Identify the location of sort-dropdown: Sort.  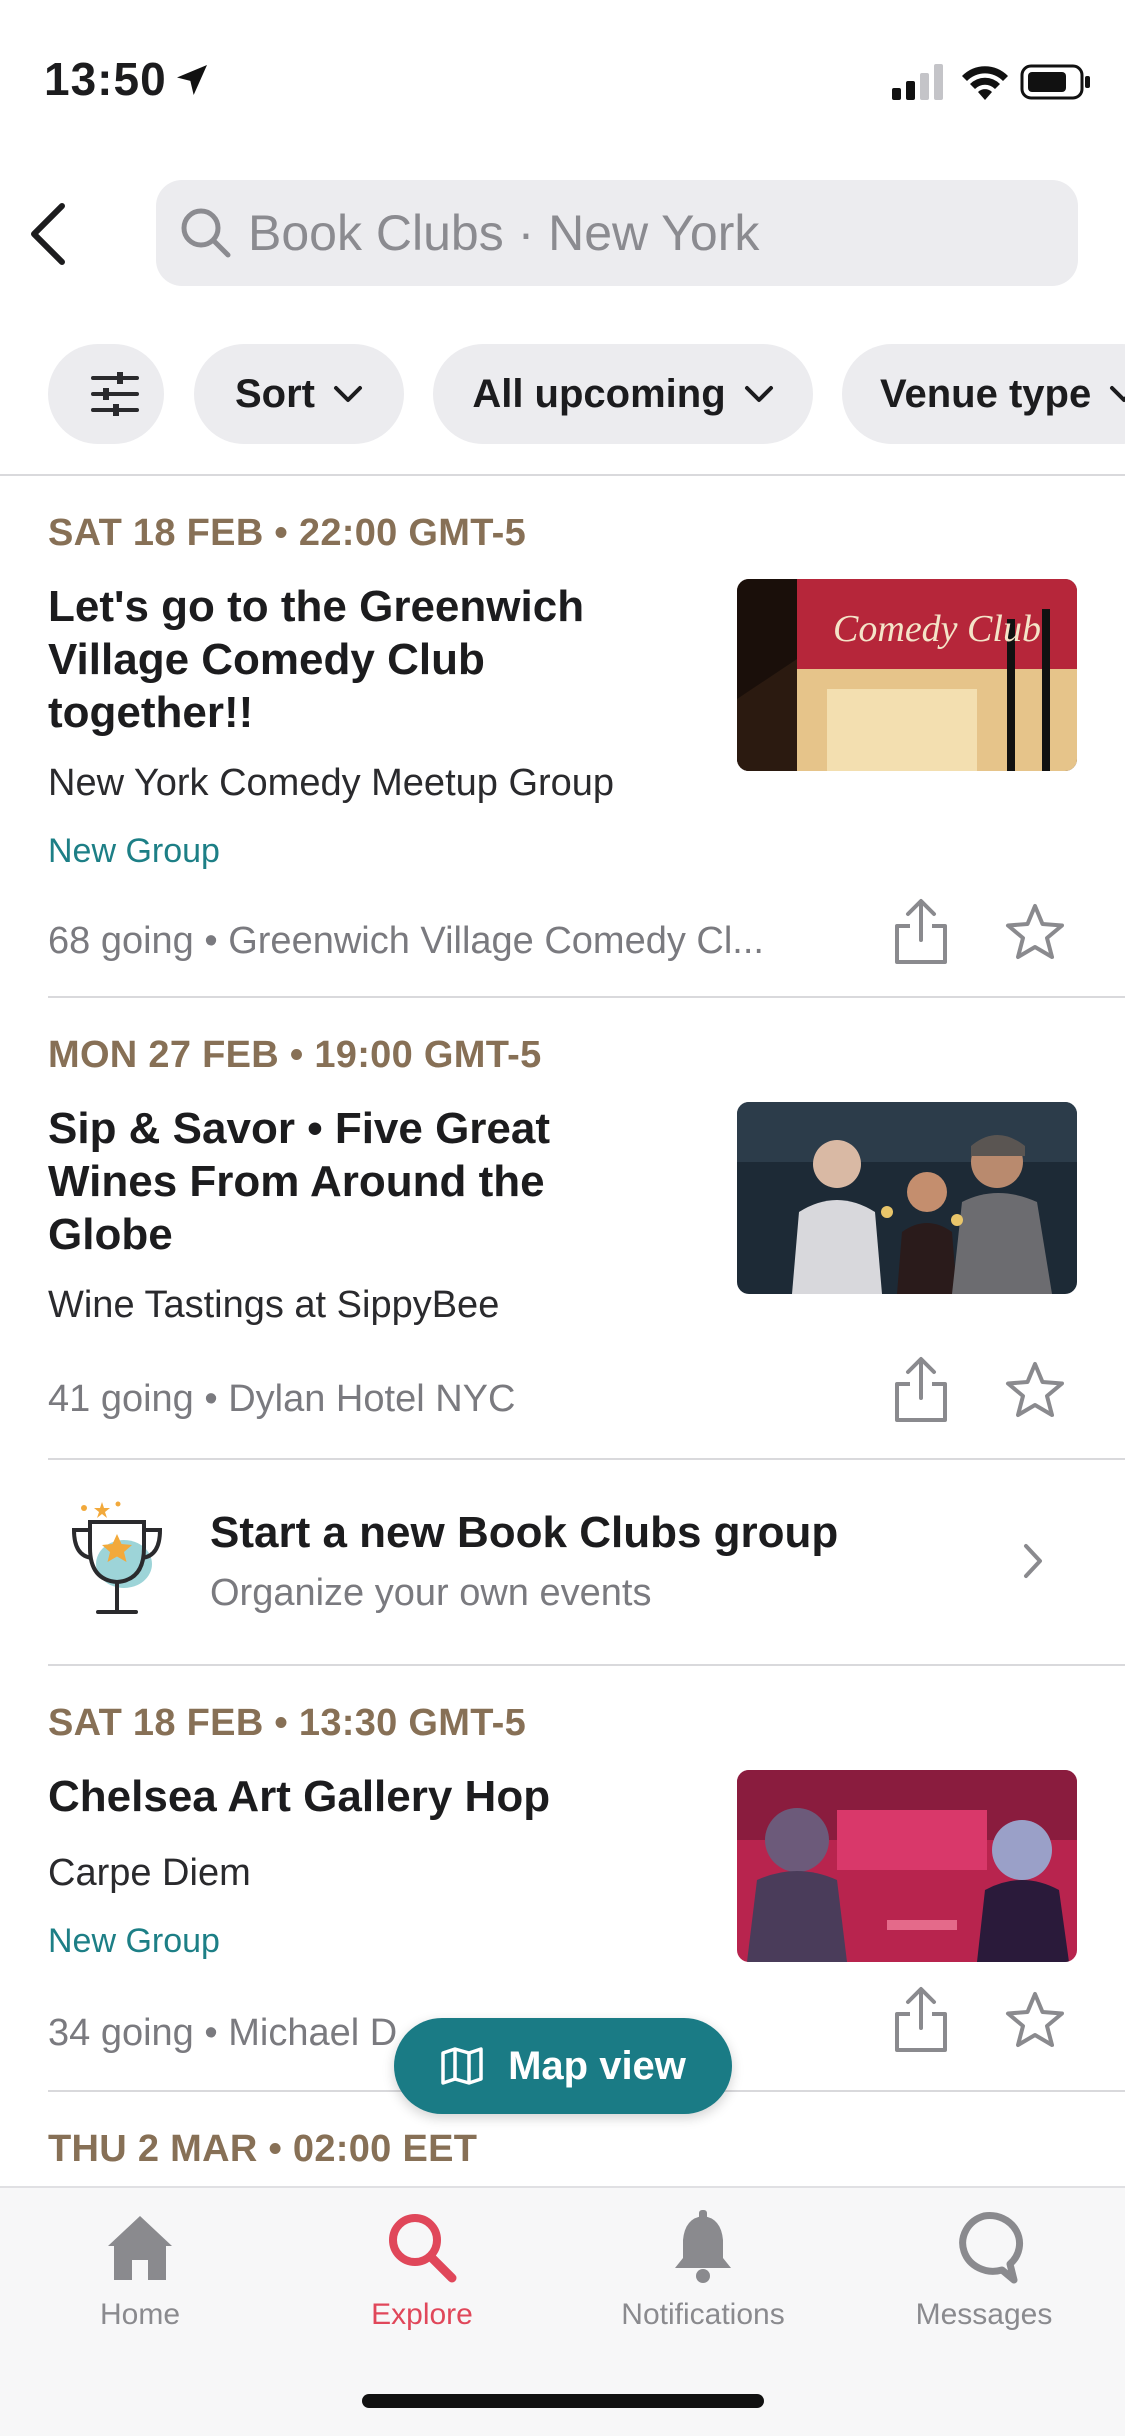
(299, 394).